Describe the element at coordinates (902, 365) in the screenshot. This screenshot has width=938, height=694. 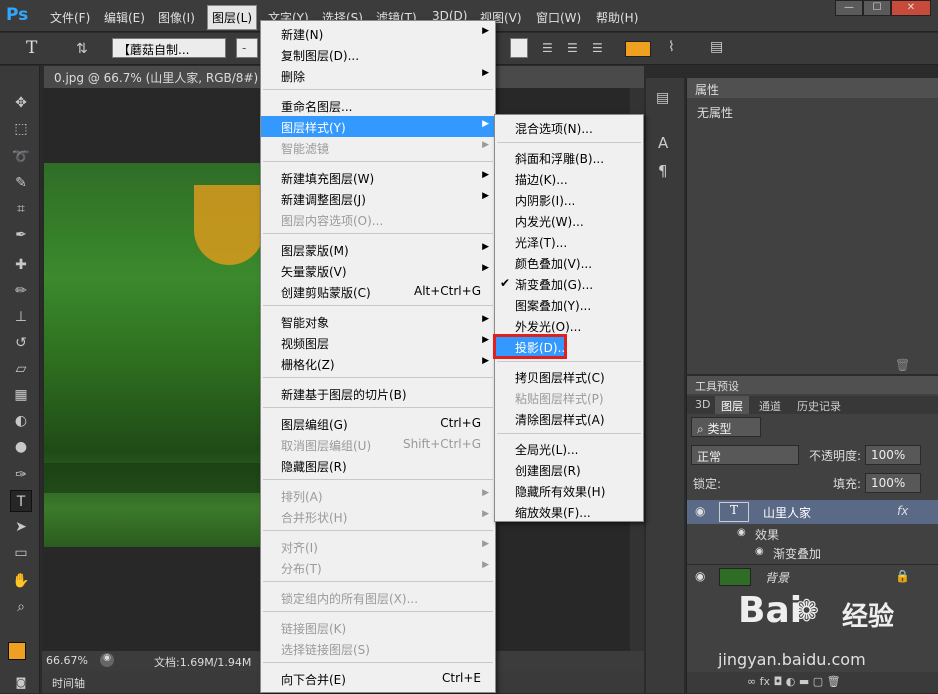
I see `trash-icon: 🗑` at that location.